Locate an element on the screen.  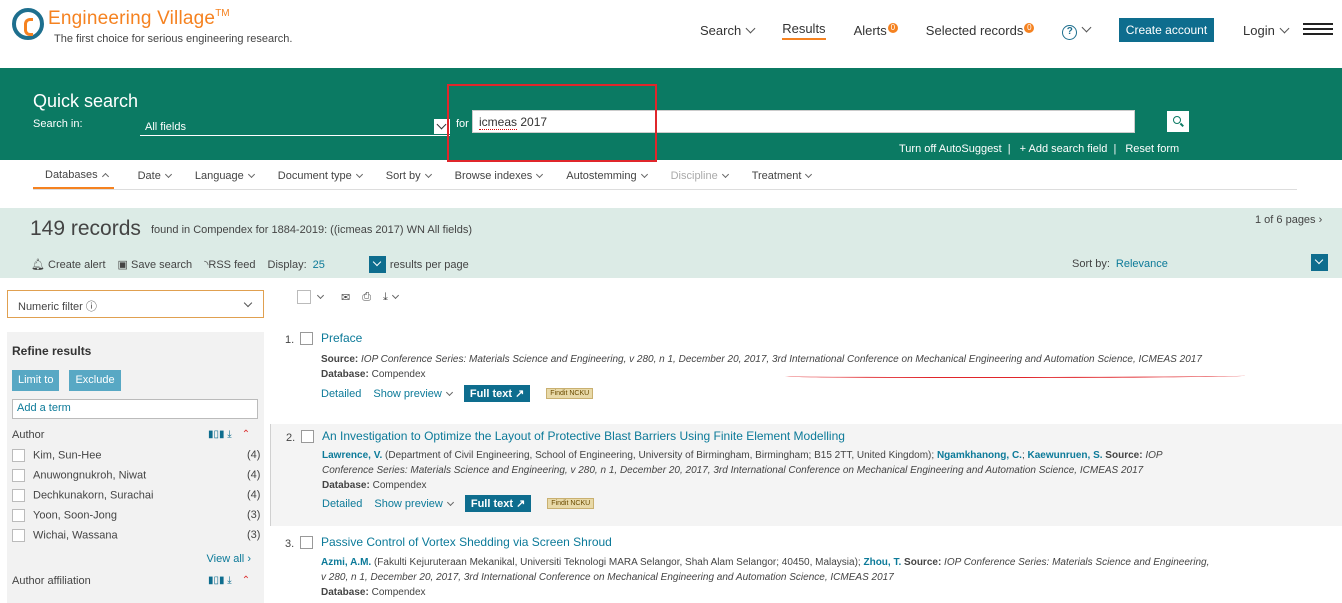
page-indicator: 1 of 6 pages is located at coordinates (1285, 220).